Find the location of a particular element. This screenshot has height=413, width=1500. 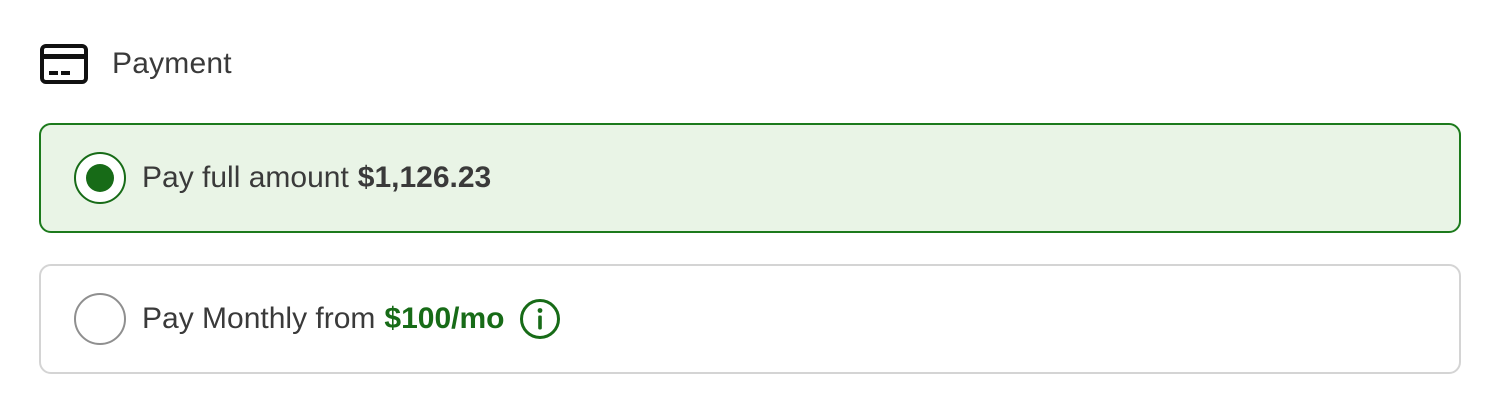

pay-full-text: Pay full amount $1,126.23 is located at coordinates (316, 178).